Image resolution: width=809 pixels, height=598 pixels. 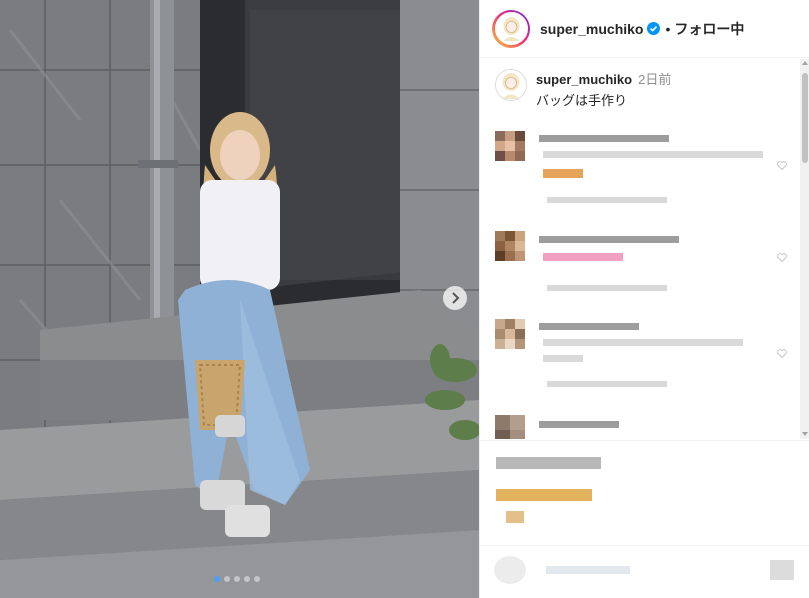 I want to click on emoji-icon, so click(x=510, y=570).